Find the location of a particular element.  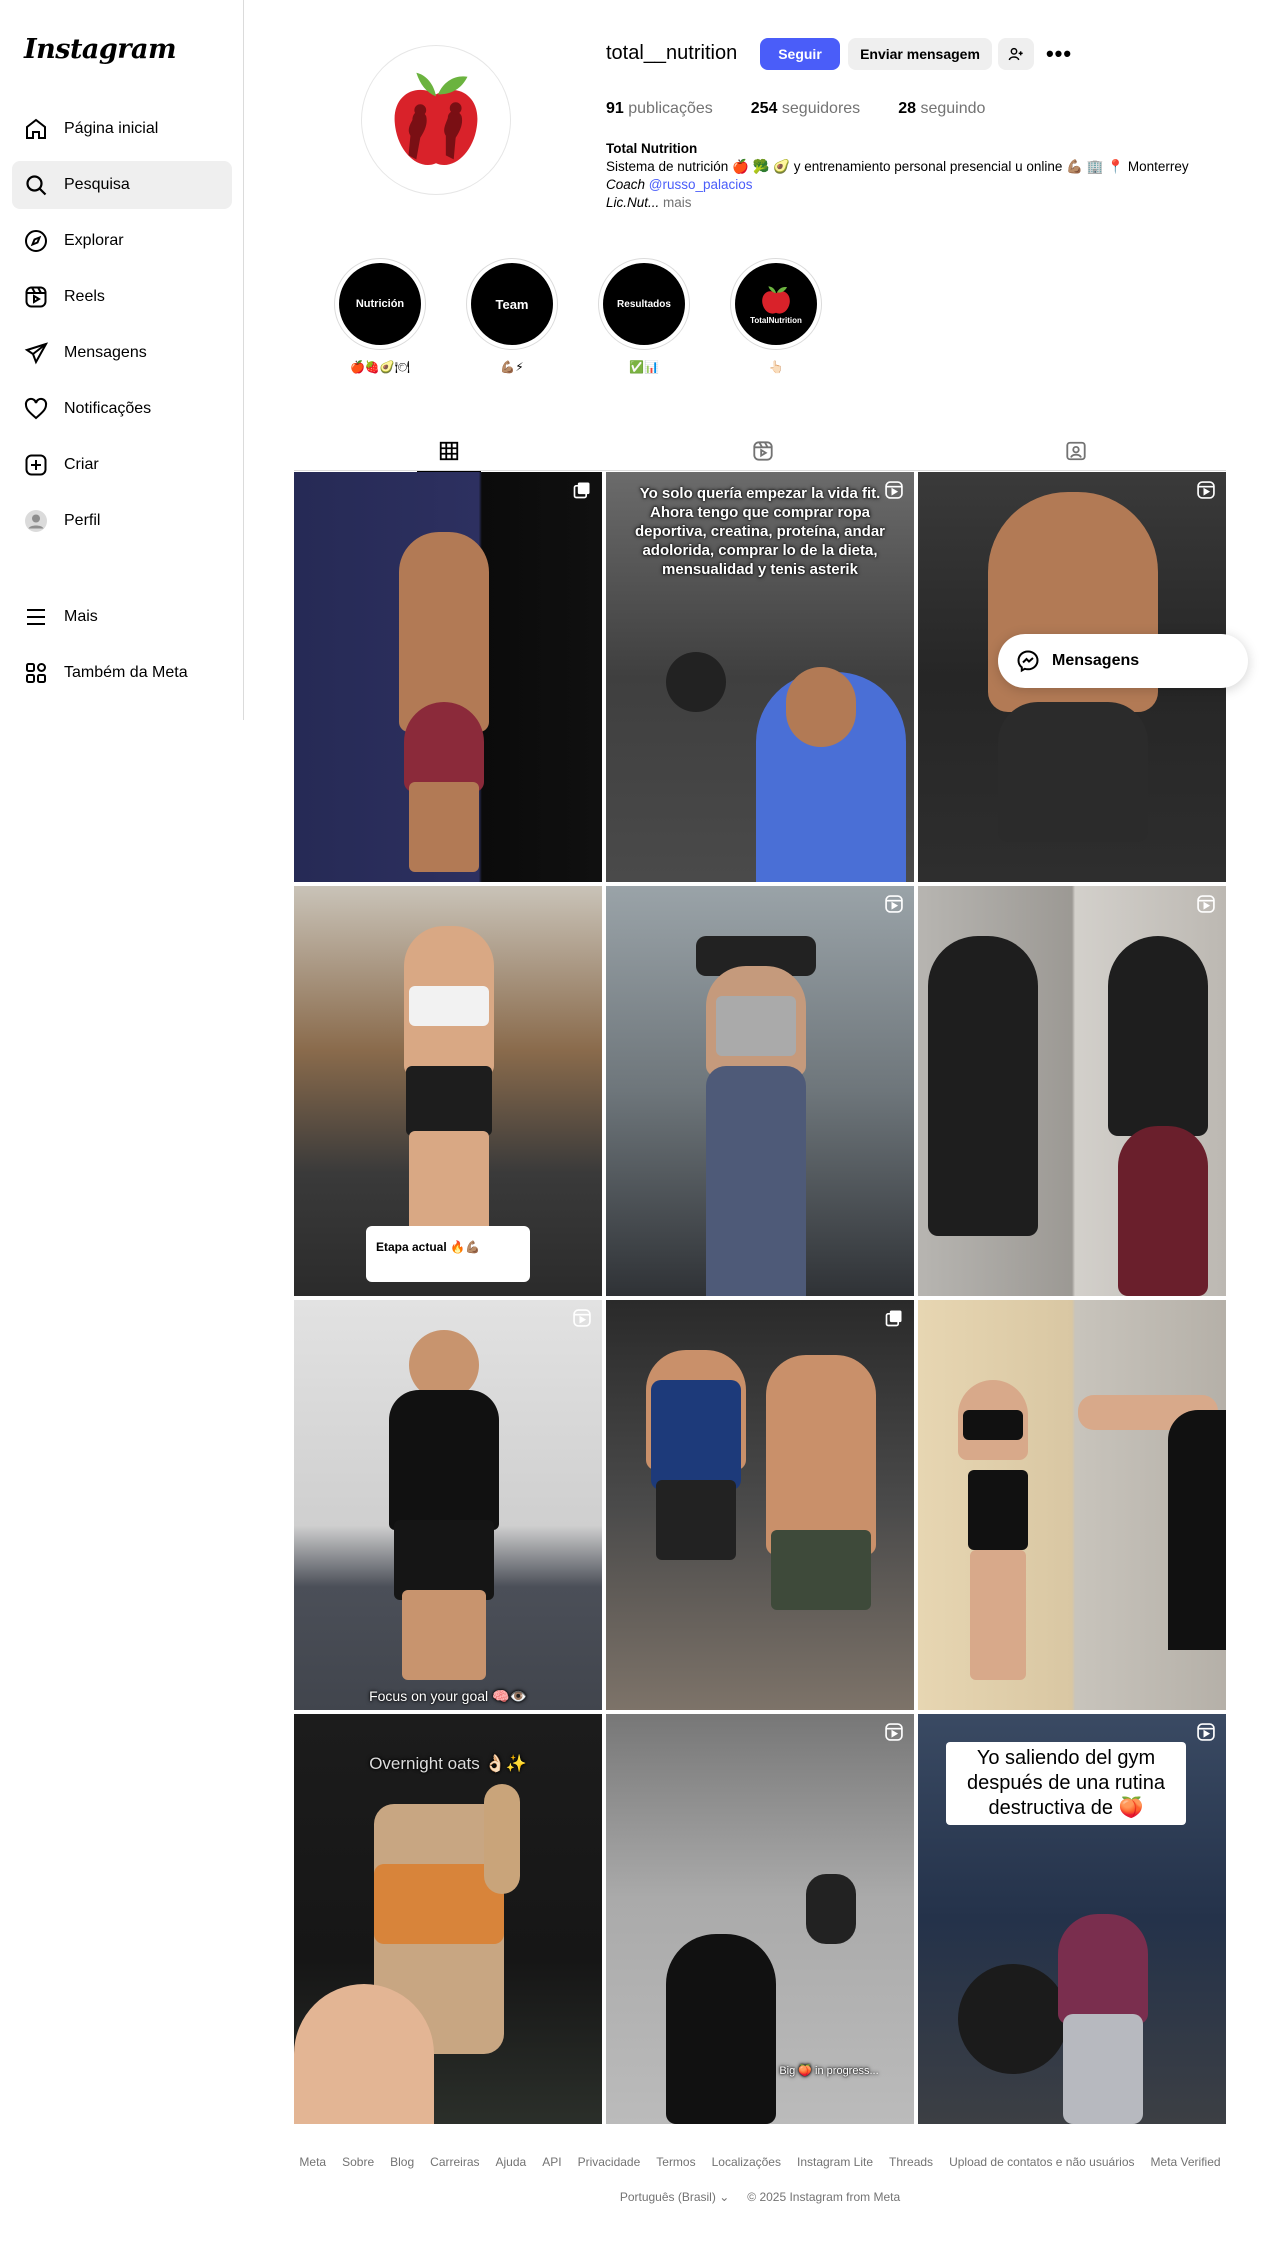

highlight-cover: Resultados is located at coordinates (644, 304).